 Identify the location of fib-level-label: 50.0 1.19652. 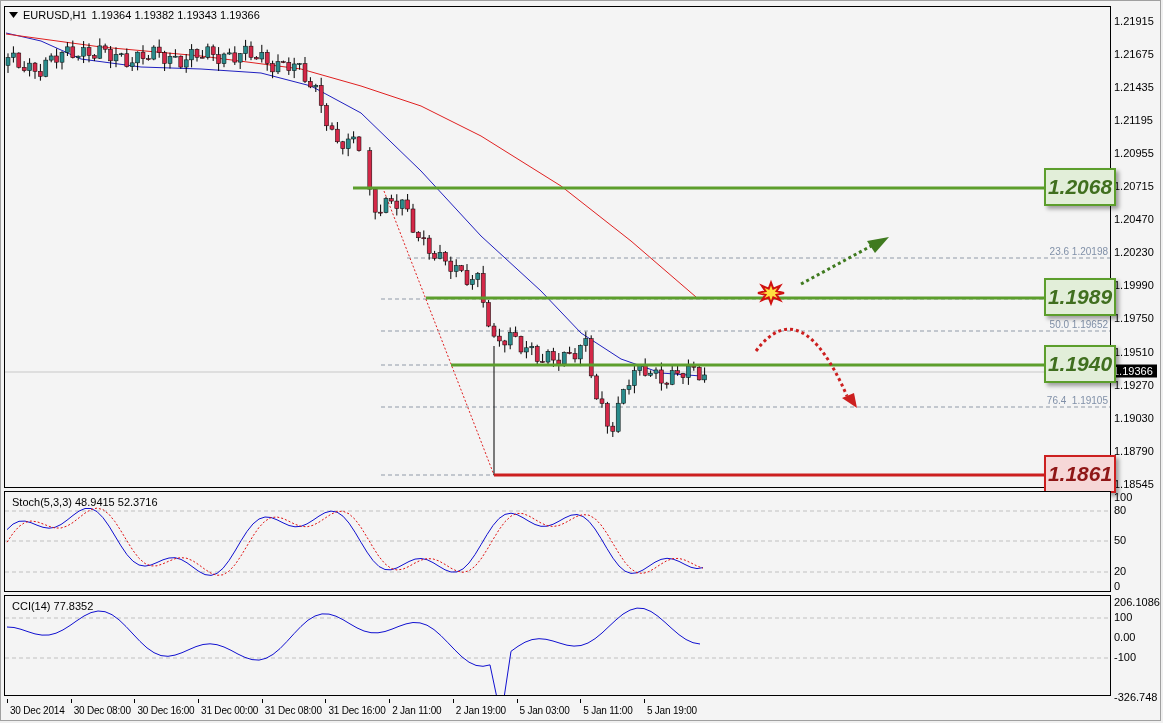
(1078, 324).